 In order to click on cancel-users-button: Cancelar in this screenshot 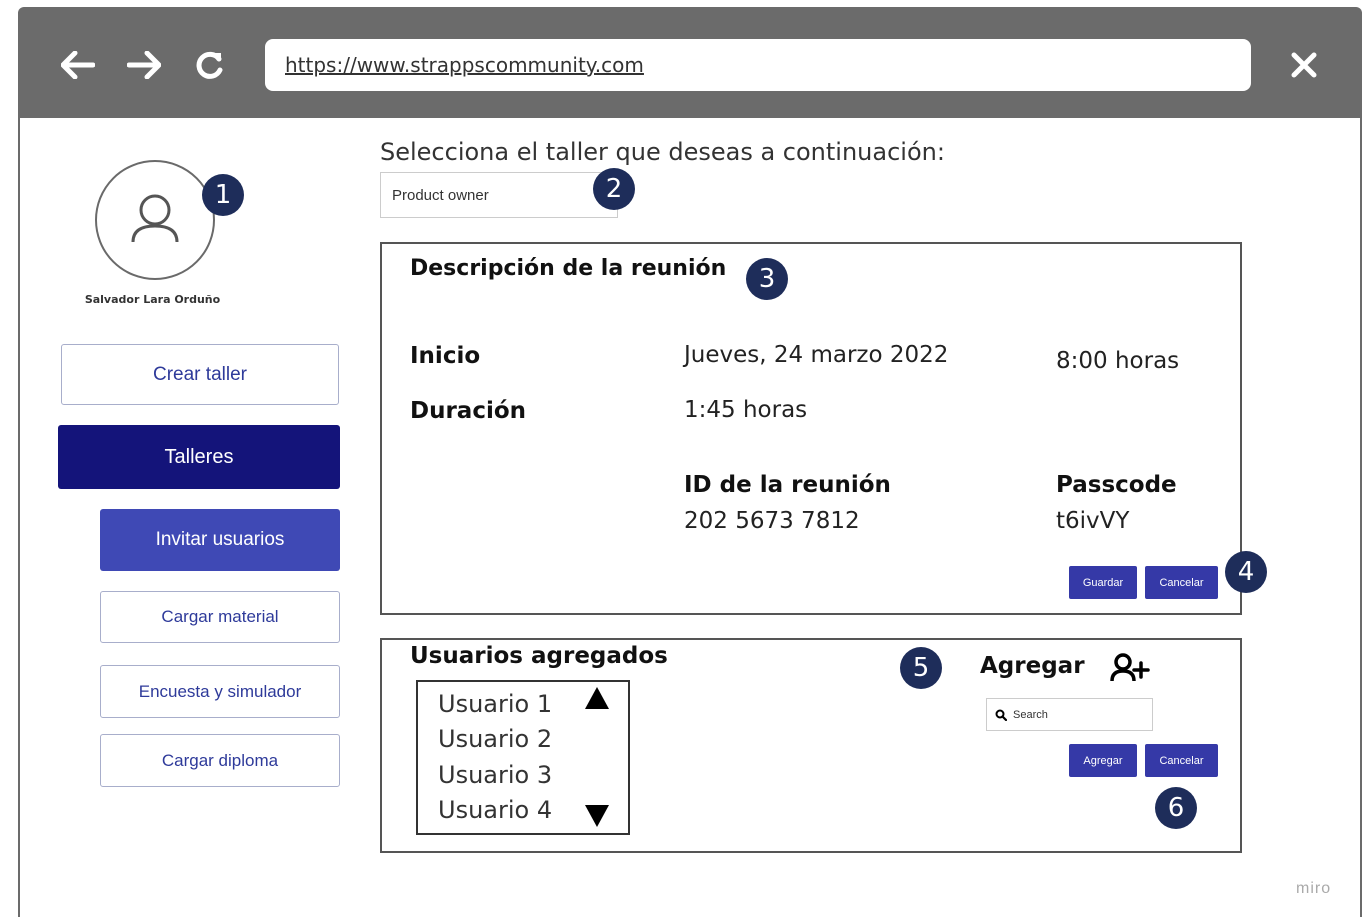, I will do `click(1181, 760)`.